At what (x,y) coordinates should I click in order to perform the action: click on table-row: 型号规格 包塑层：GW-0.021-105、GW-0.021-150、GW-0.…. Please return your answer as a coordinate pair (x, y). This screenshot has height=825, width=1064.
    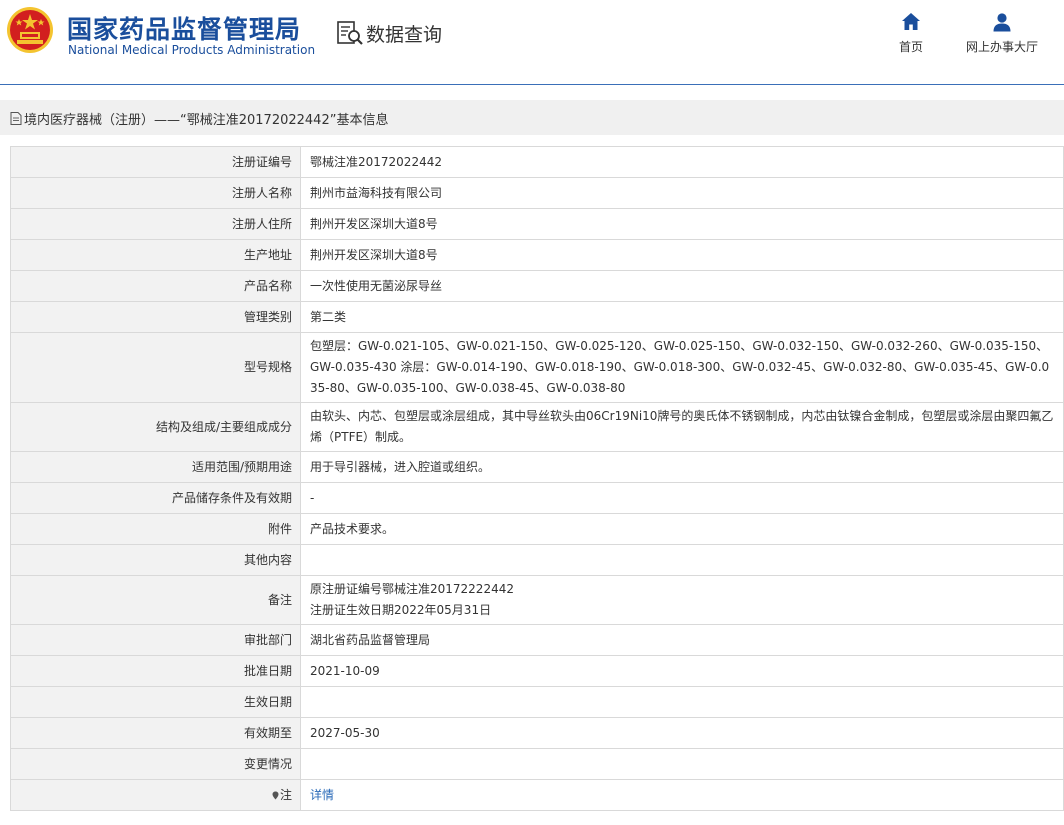
    Looking at the image, I should click on (537, 367).